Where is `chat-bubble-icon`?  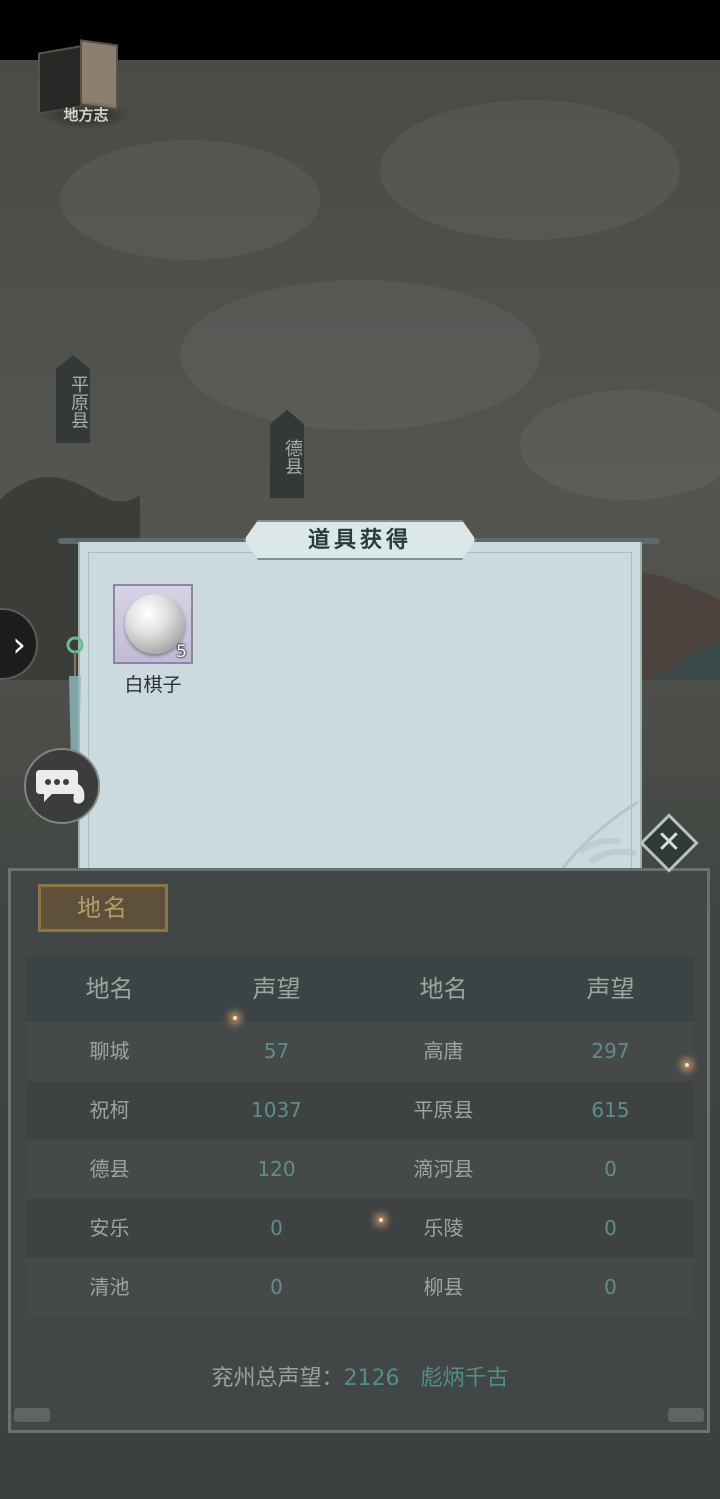
chat-bubble-icon is located at coordinates (60, 787).